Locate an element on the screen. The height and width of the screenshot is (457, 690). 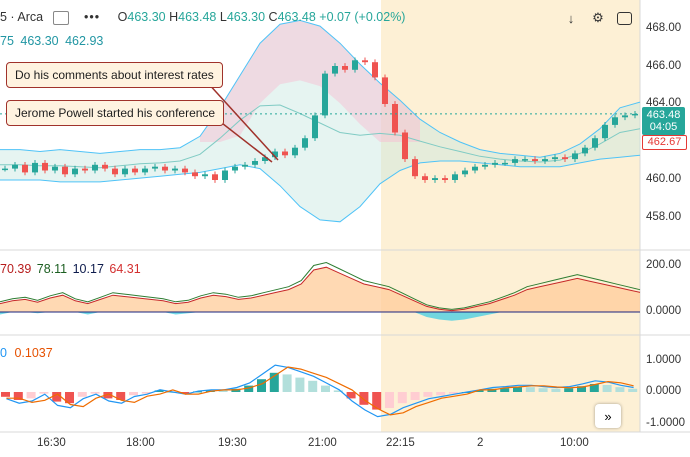
ohlc-high-key: H is located at coordinates (174, 17).